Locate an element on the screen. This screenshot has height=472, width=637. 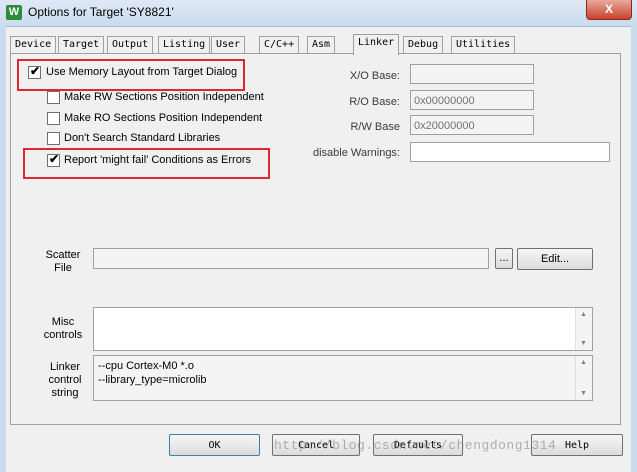
linker-control-line: --cpu Cortex-M0 *.o is located at coordinates (146, 366).